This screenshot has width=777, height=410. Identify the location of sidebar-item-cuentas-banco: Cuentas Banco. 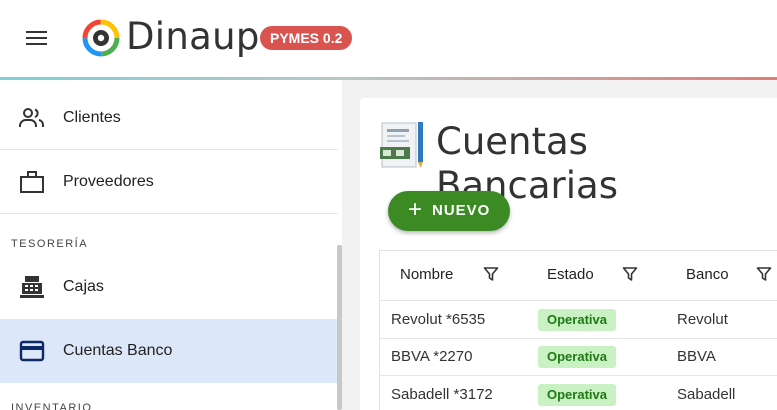
(169, 351).